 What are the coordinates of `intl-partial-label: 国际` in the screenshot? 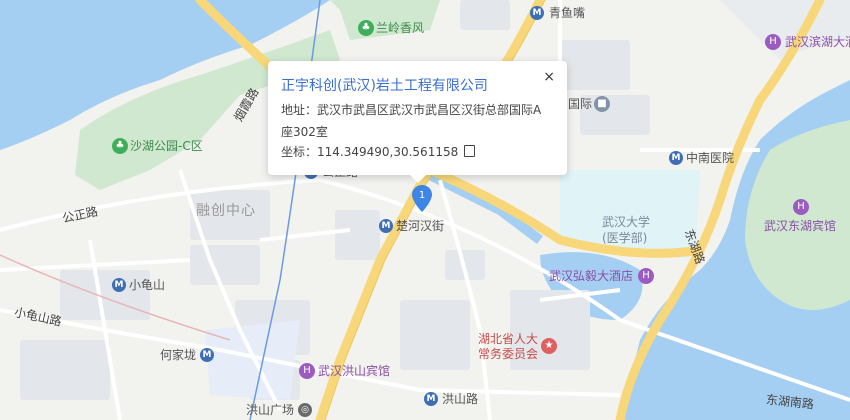 It's located at (580, 104).